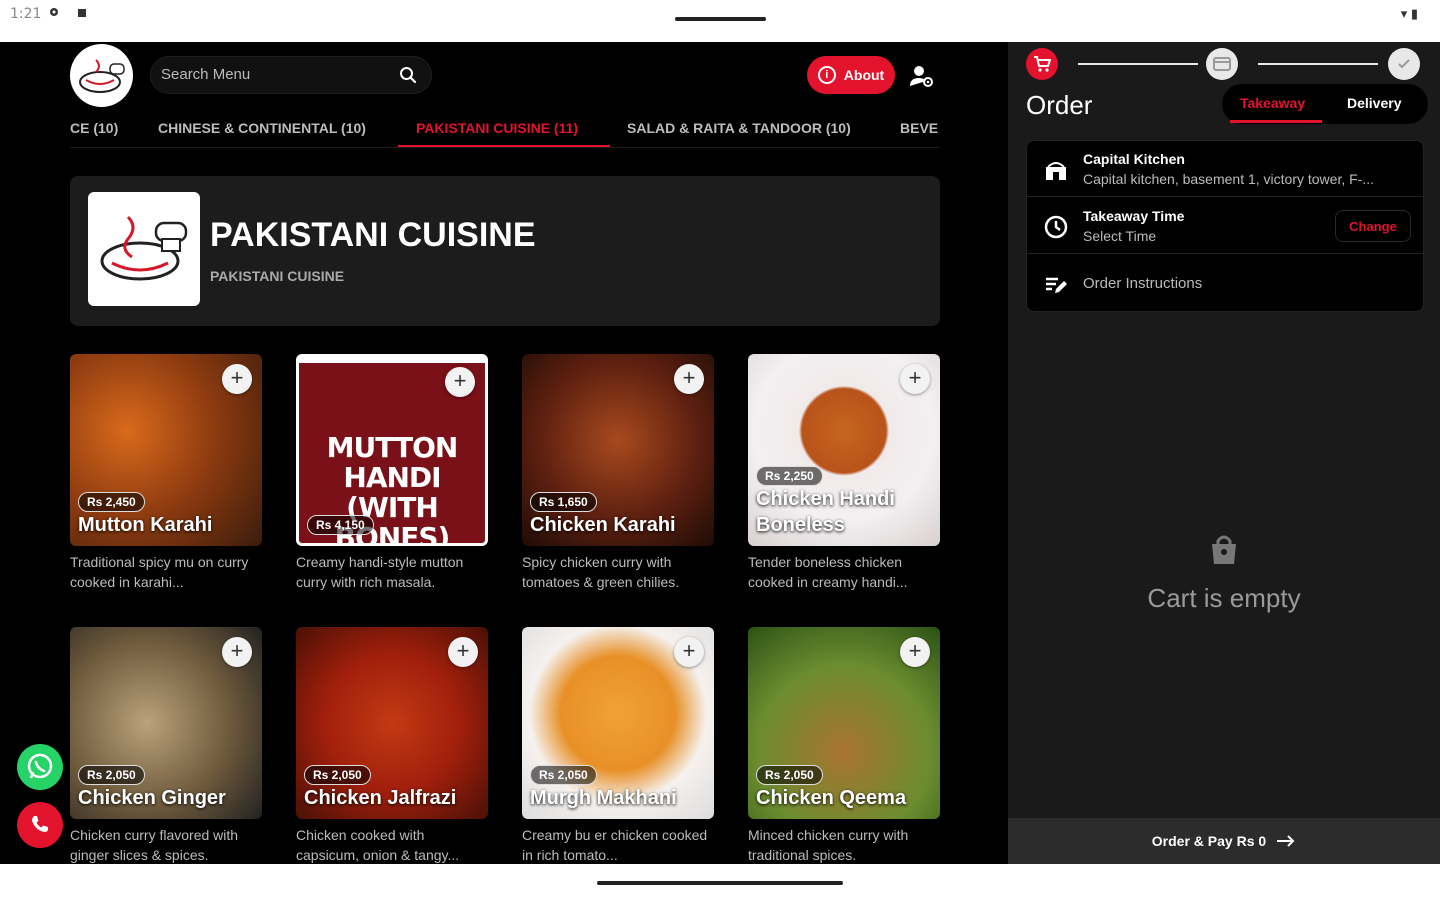 This screenshot has height=900, width=1440. What do you see at coordinates (1276, 121) in the screenshot?
I see `active-mode-indicator` at bounding box center [1276, 121].